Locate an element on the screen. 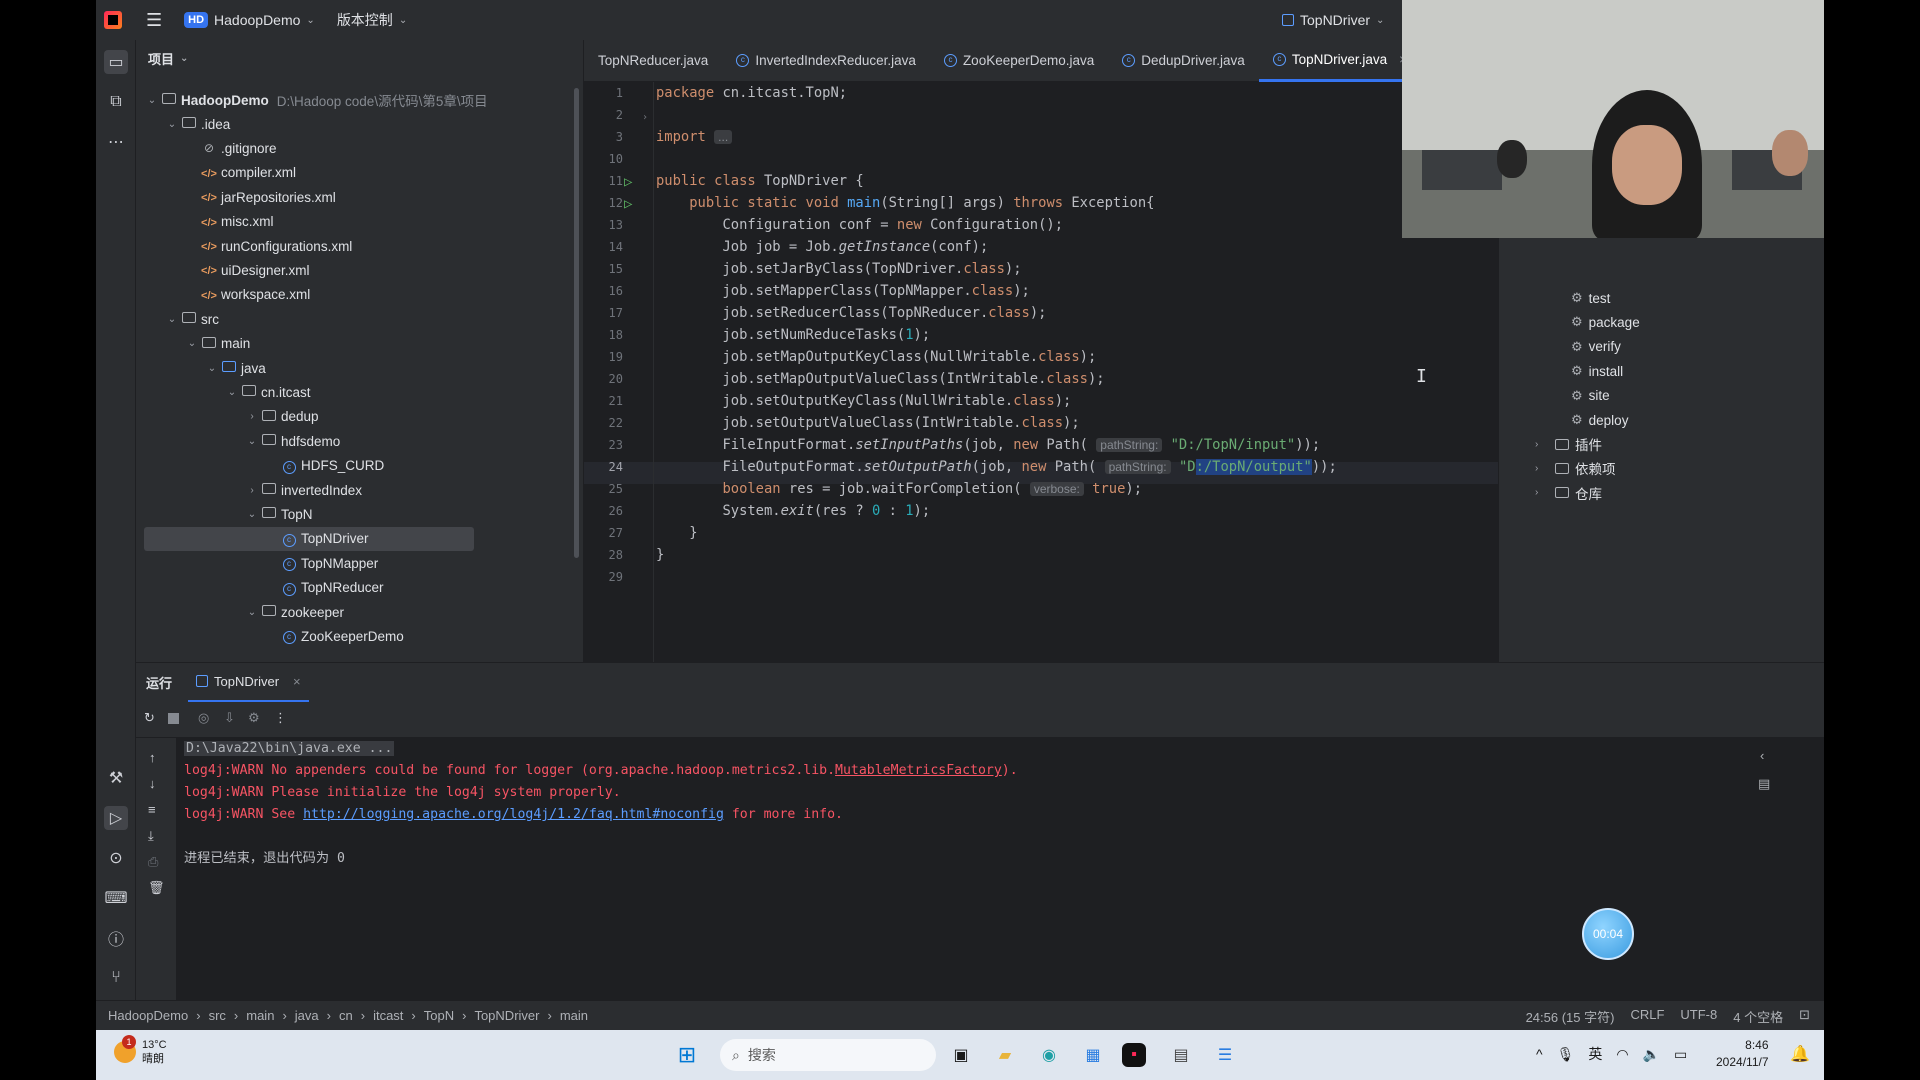 This screenshot has width=1920, height=1080. maven-lifecycle-item: ⚙ verify is located at coordinates (1596, 347).